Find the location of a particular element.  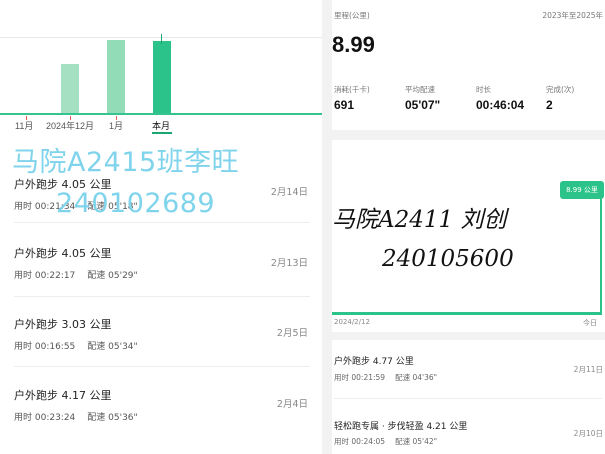

run-record: 户外跑步 4.05 公里 用时 00:22:17 配速 05'29" is located at coordinates (162, 263).